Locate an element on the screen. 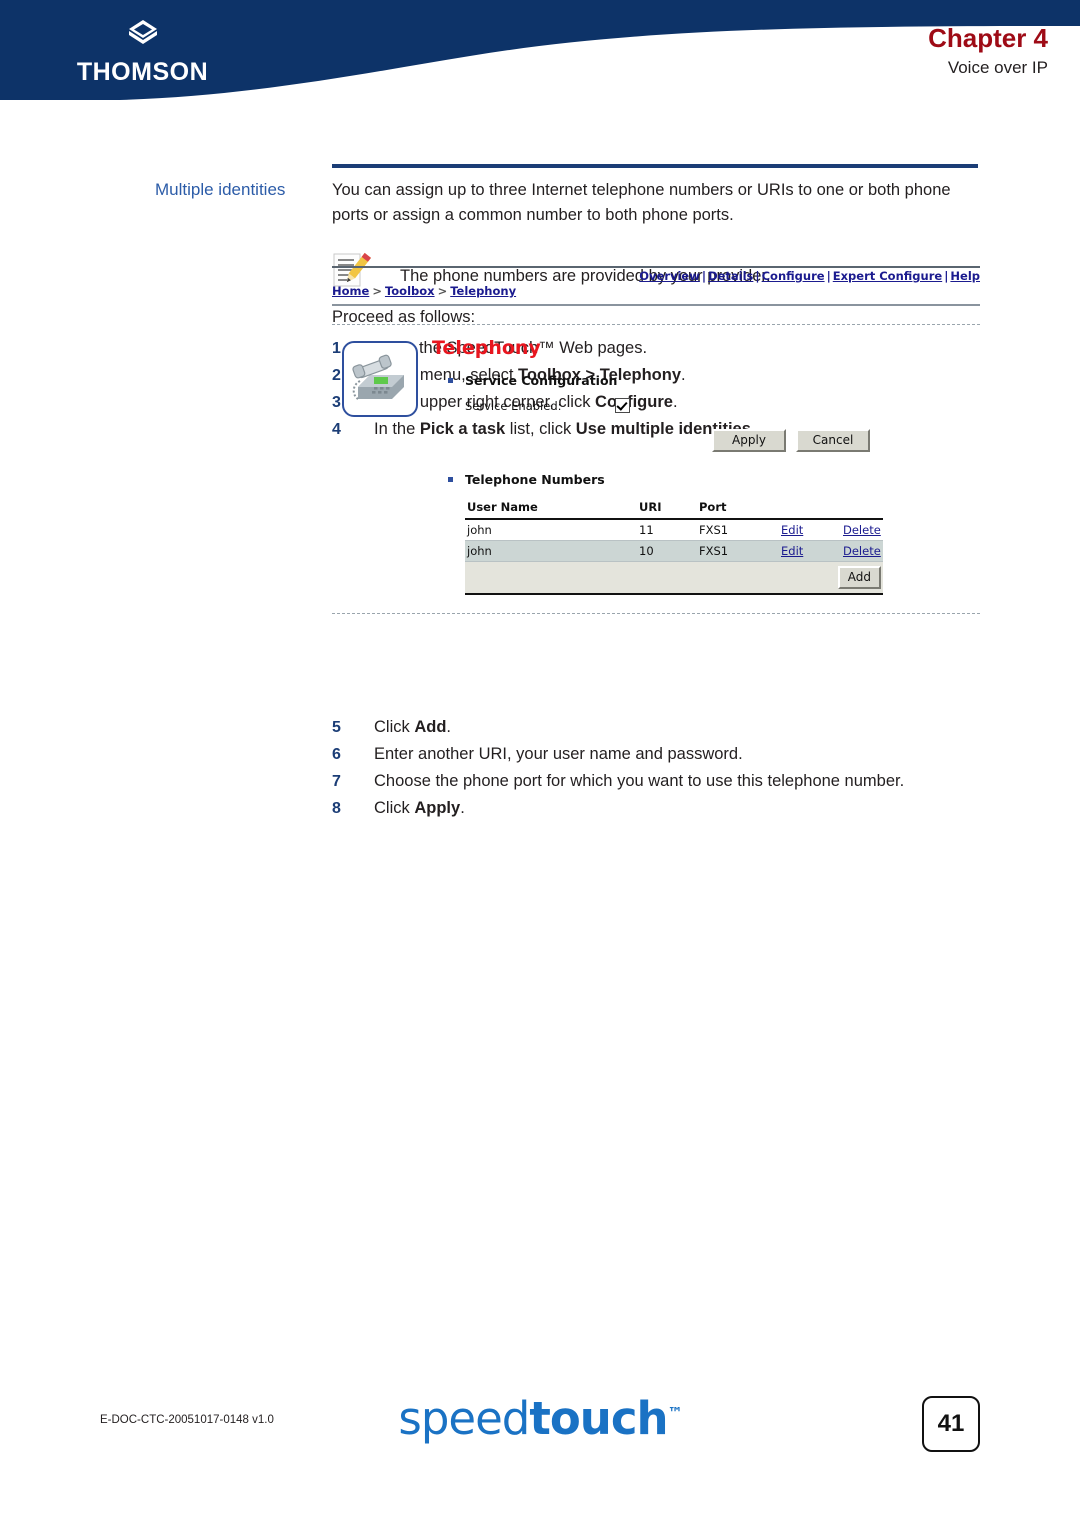 The height and width of the screenshot is (1528, 1080). nav-link-expert-configure: Expert Configure is located at coordinates (887, 276).